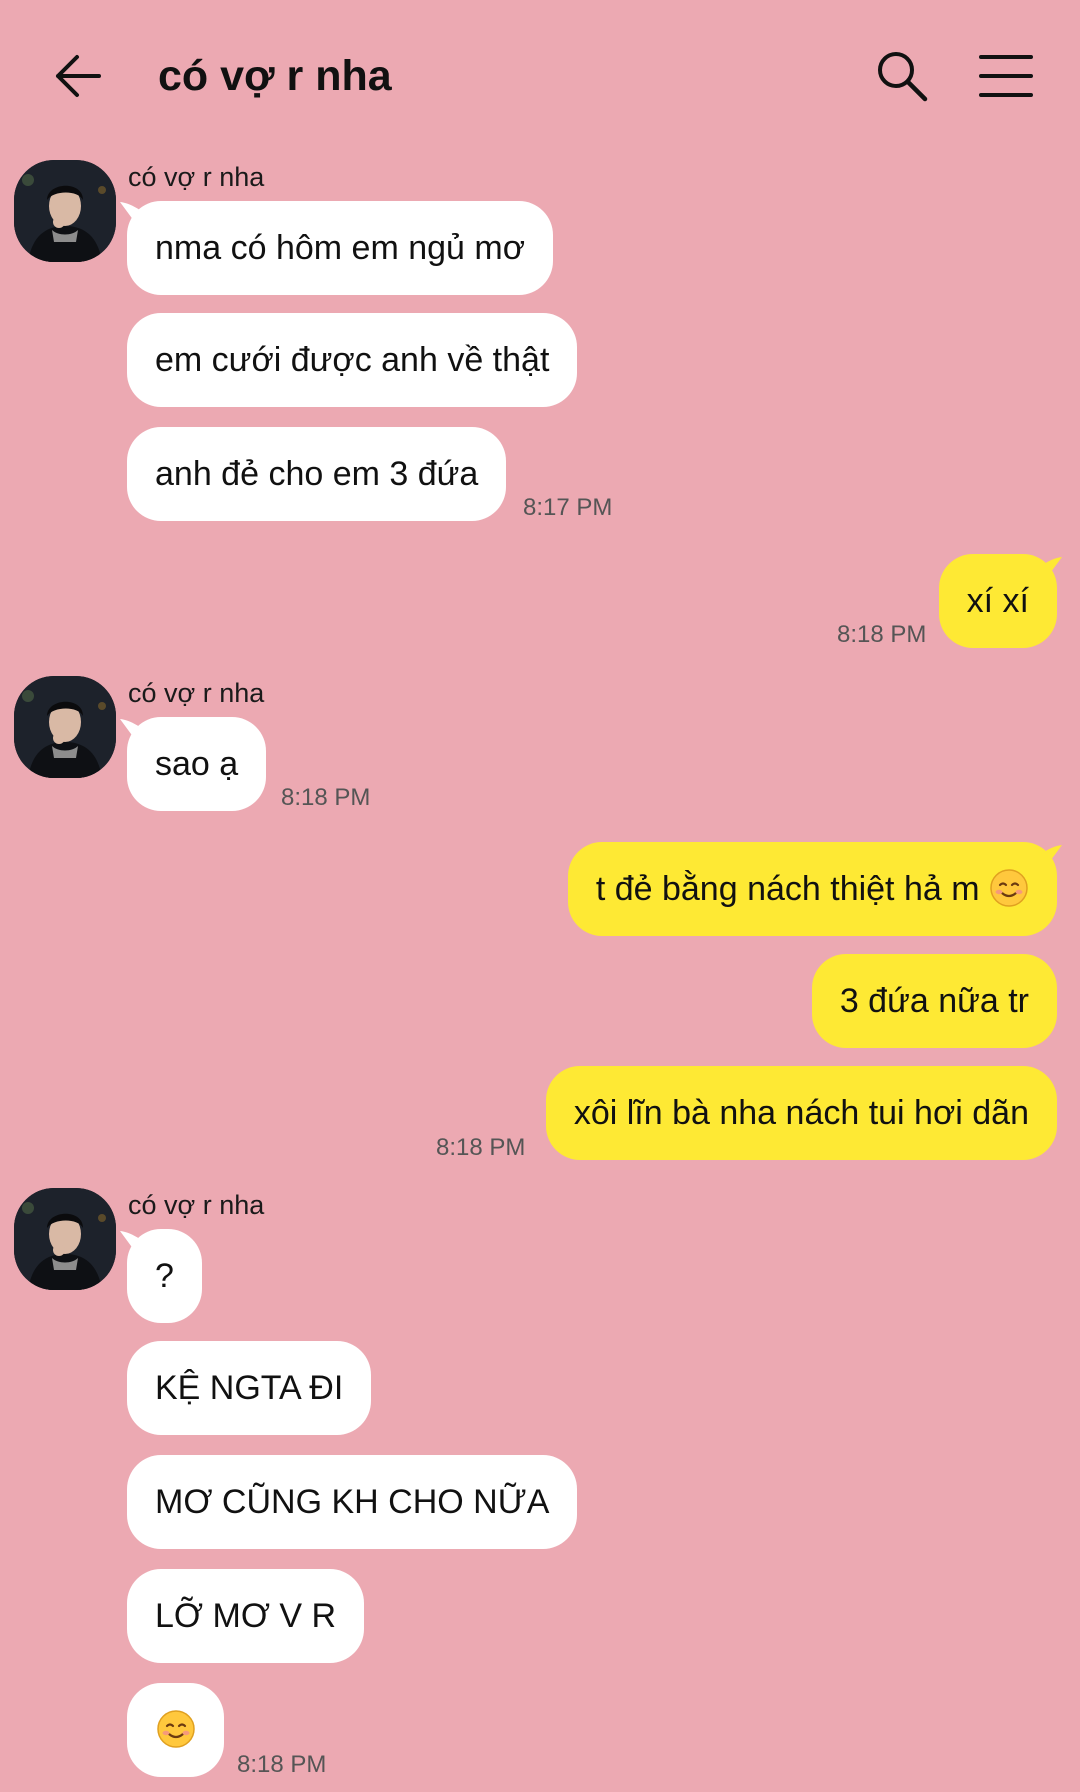 This screenshot has width=1080, height=1792. What do you see at coordinates (164, 1276) in the screenshot?
I see `incoming-message-bubble: ?` at bounding box center [164, 1276].